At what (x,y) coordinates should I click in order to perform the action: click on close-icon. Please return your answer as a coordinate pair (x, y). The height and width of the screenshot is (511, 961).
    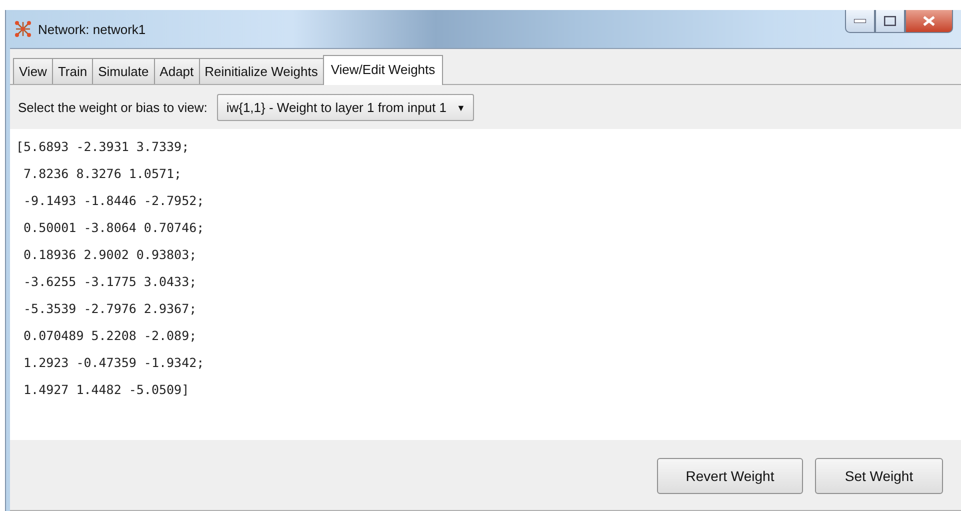
    Looking at the image, I should click on (929, 21).